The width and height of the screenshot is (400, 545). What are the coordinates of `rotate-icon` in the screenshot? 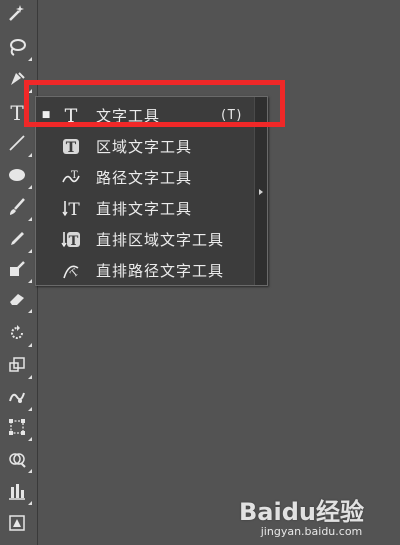 It's located at (17, 335).